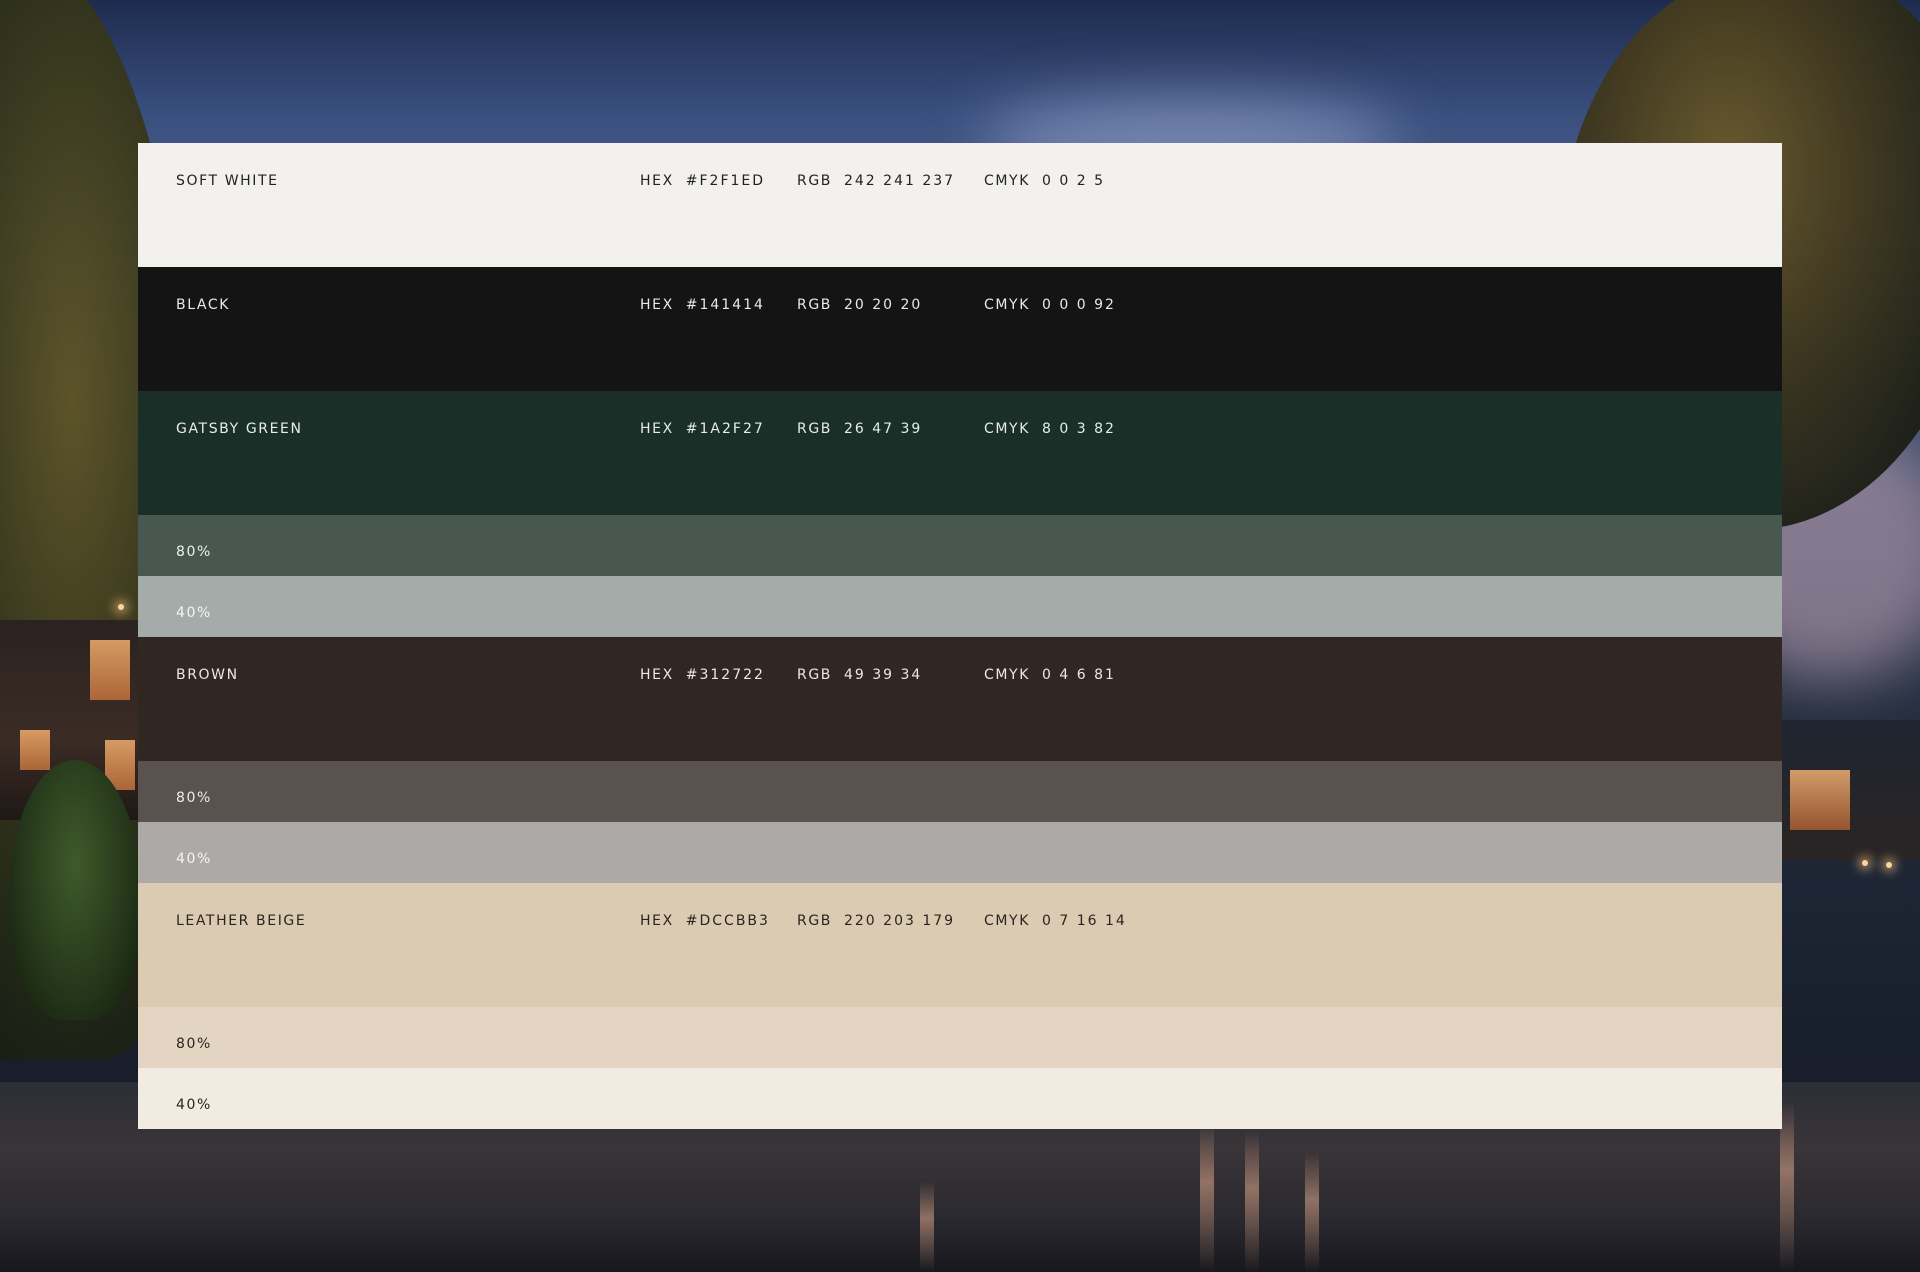 The height and width of the screenshot is (1272, 1920). What do you see at coordinates (203, 305) in the screenshot?
I see `swatch-name: BLACK` at bounding box center [203, 305].